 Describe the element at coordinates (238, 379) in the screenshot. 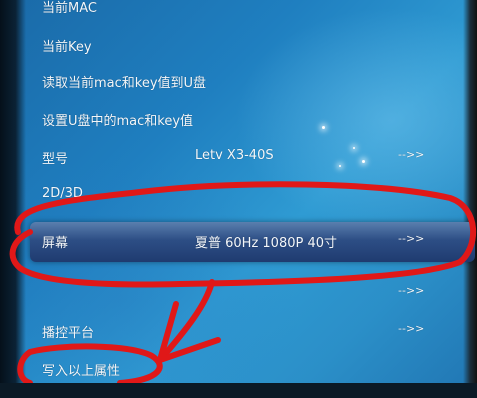

I see `menu-item-write-properties: 写入以上属性` at that location.